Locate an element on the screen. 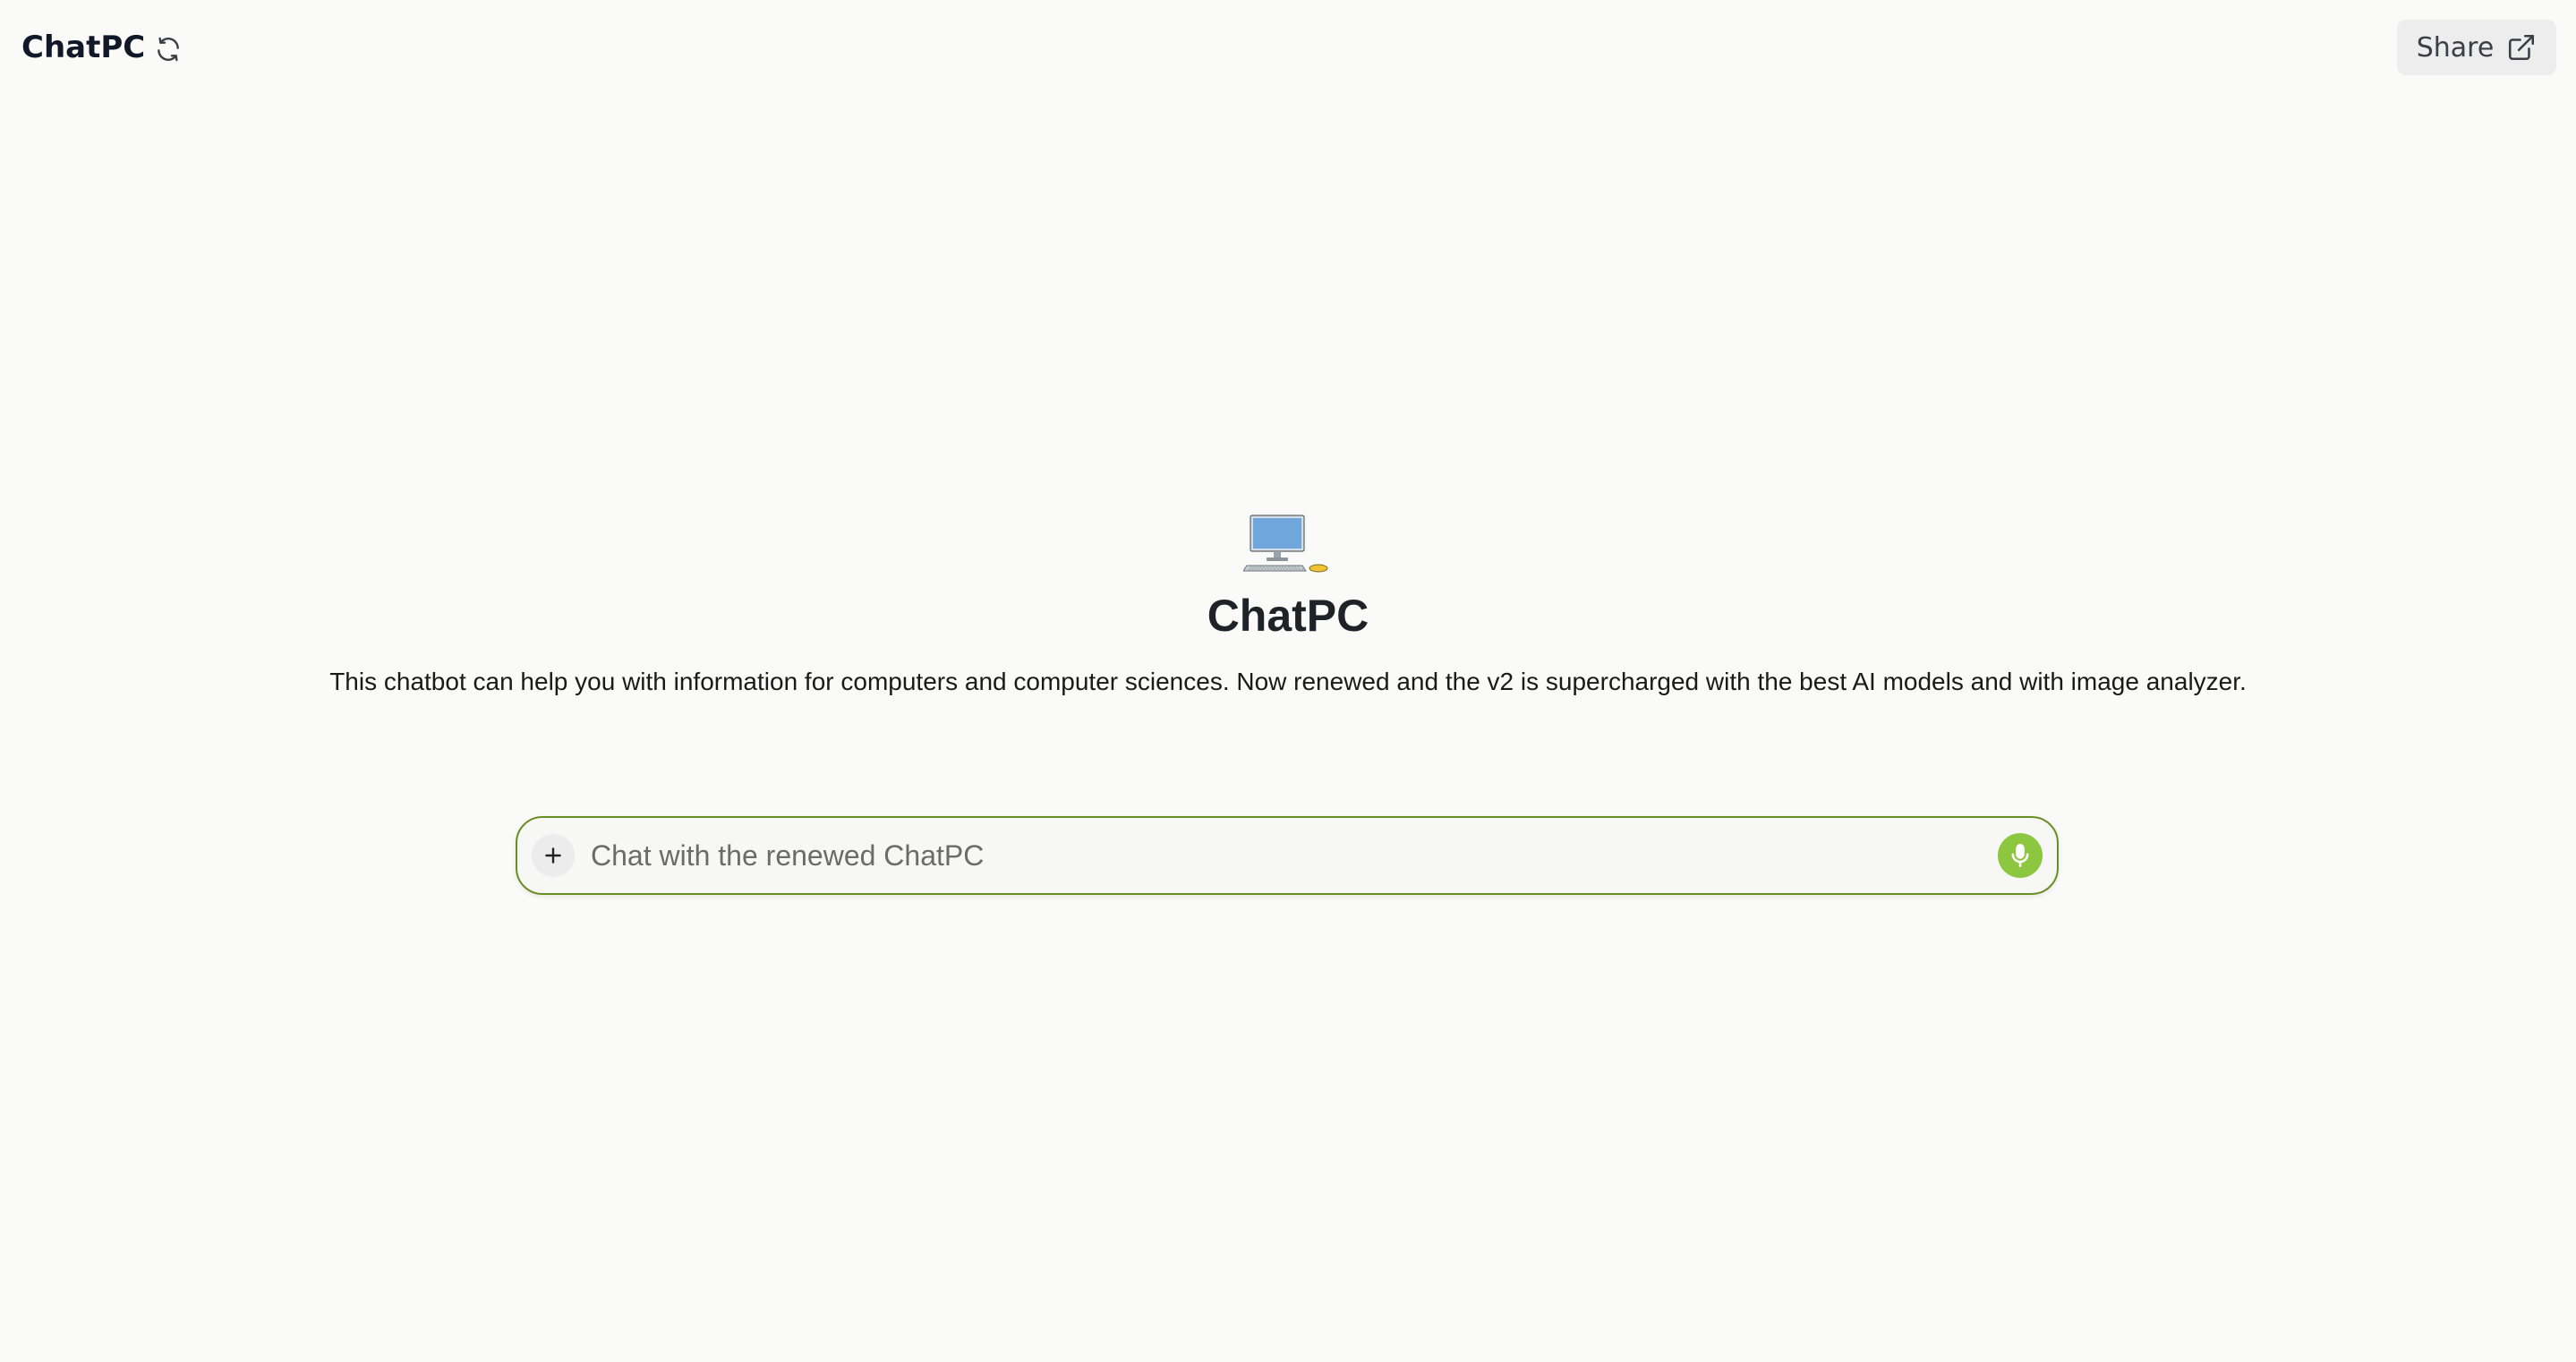 This screenshot has height=1362, width=2576. refresh-button is located at coordinates (168, 49).